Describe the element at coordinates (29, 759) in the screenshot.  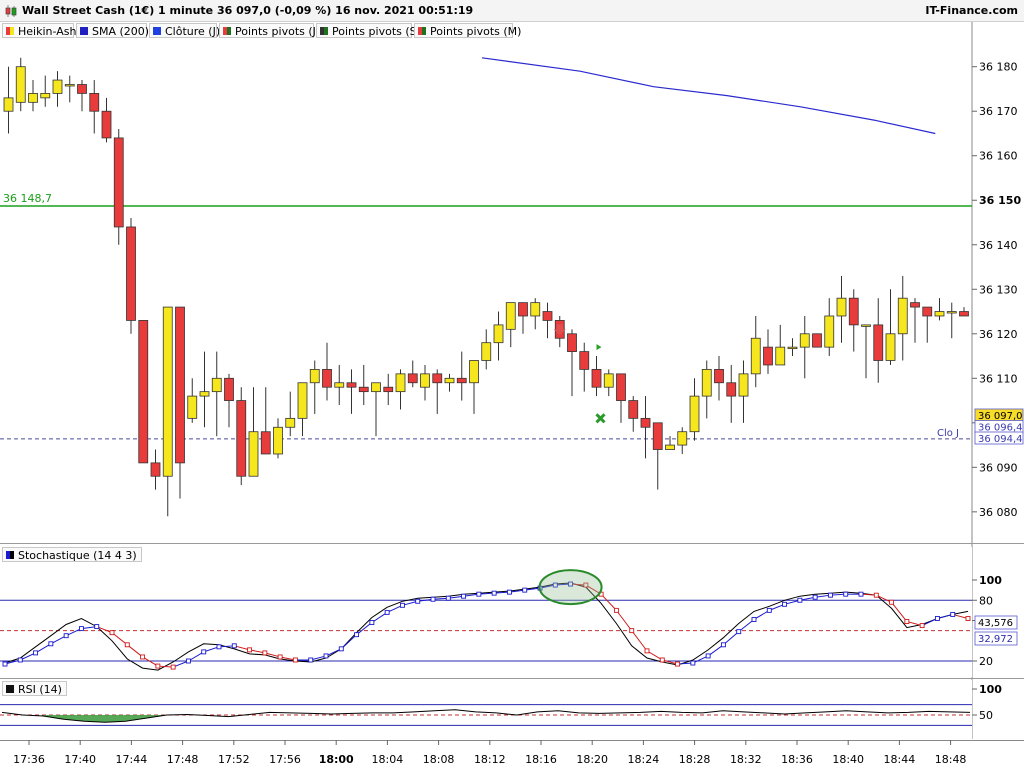
I see `x-tick-label: 17:36` at that location.